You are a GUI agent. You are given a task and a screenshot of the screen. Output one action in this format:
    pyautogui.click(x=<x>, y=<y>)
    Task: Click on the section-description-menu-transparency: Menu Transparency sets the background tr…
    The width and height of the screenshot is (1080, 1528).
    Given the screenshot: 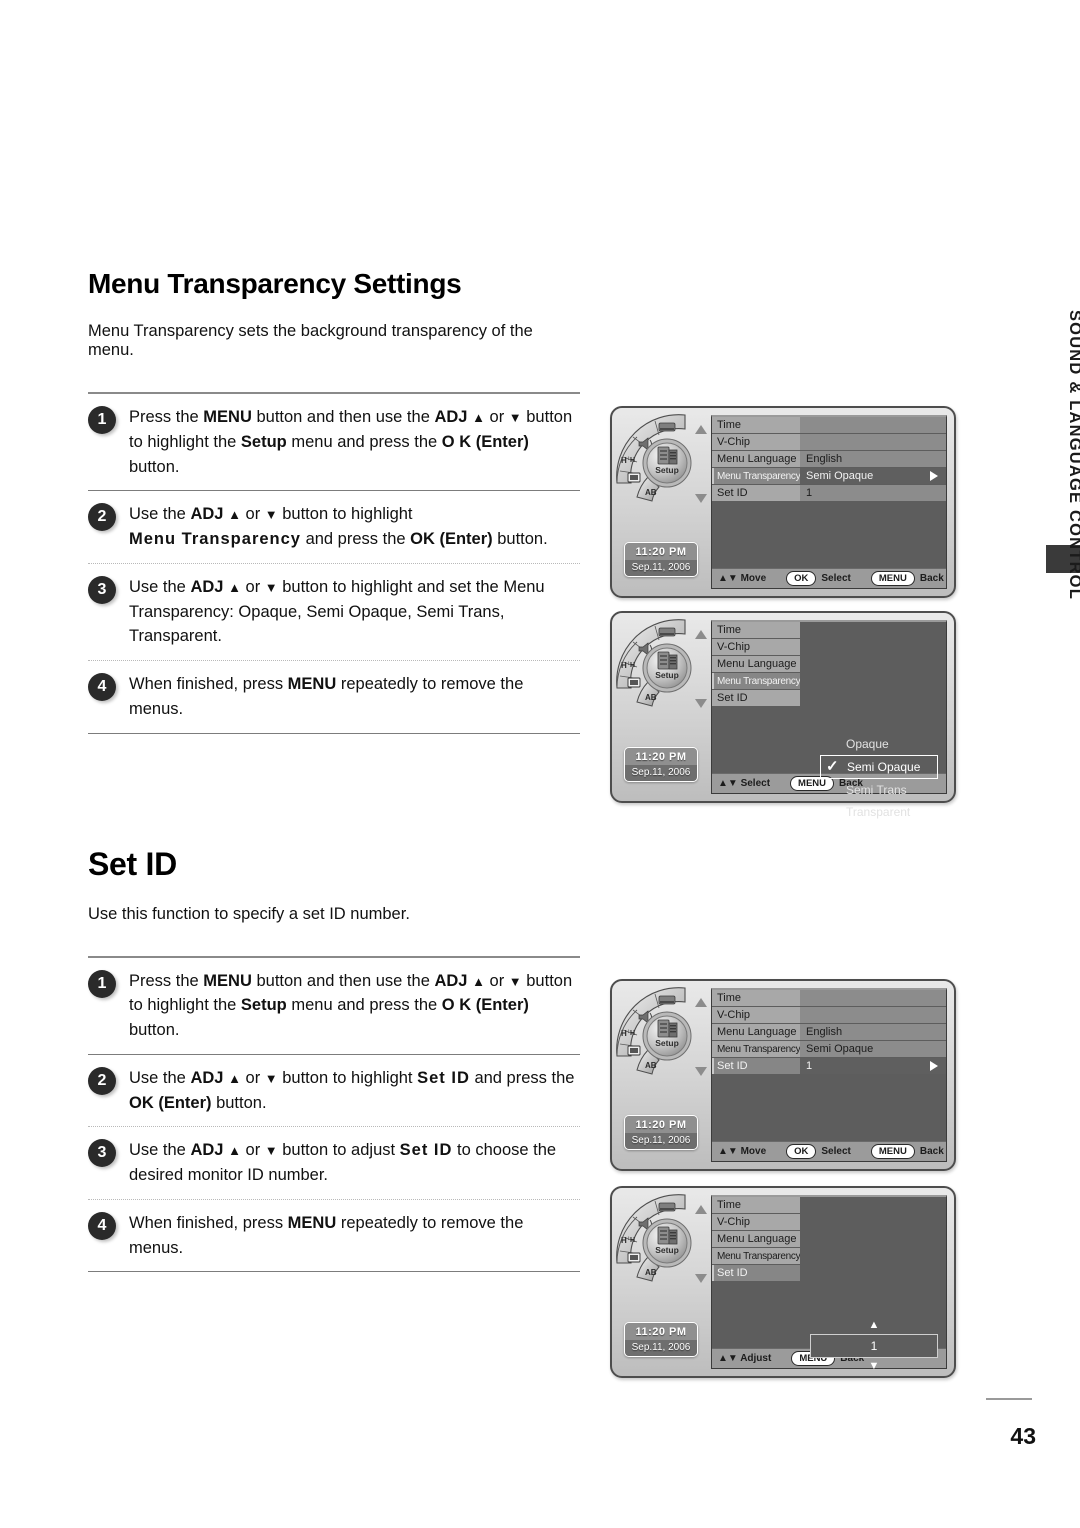 What is the action you would take?
    pyautogui.click(x=310, y=340)
    